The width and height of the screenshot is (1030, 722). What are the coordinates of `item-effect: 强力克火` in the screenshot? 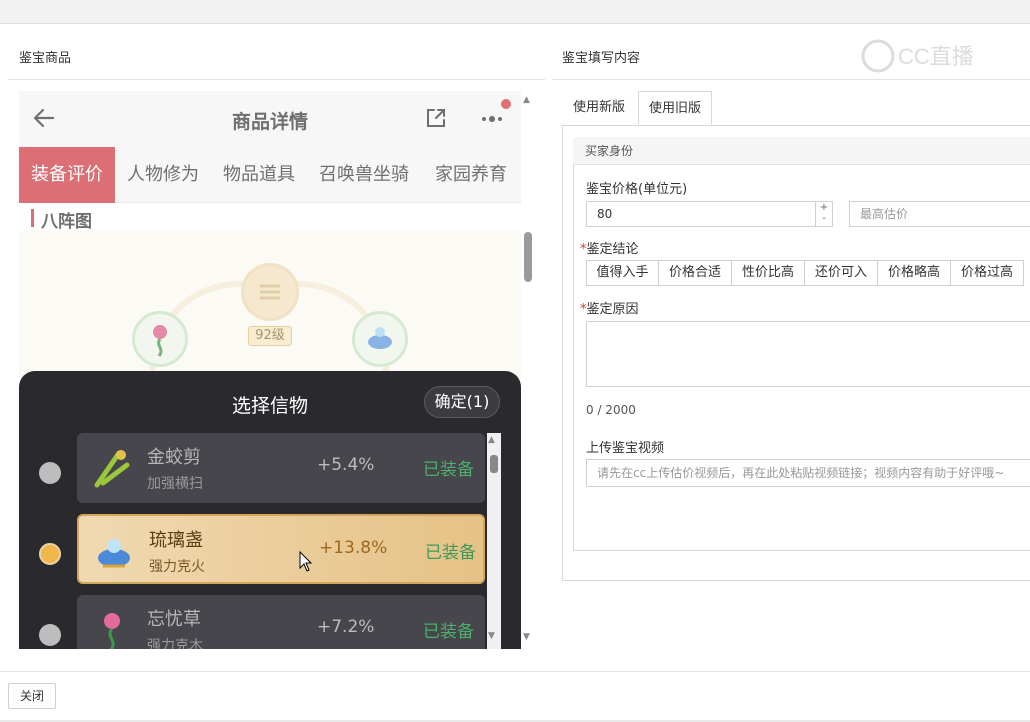 It's located at (177, 567).